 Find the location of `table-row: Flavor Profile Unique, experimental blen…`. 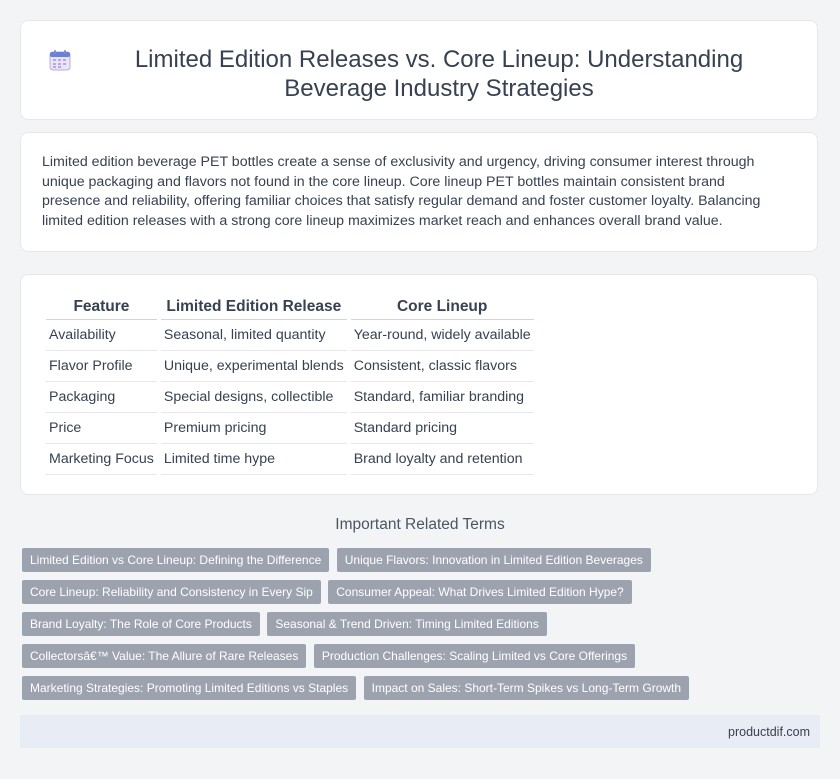

table-row: Flavor Profile Unique, experimental blen… is located at coordinates (290, 366).